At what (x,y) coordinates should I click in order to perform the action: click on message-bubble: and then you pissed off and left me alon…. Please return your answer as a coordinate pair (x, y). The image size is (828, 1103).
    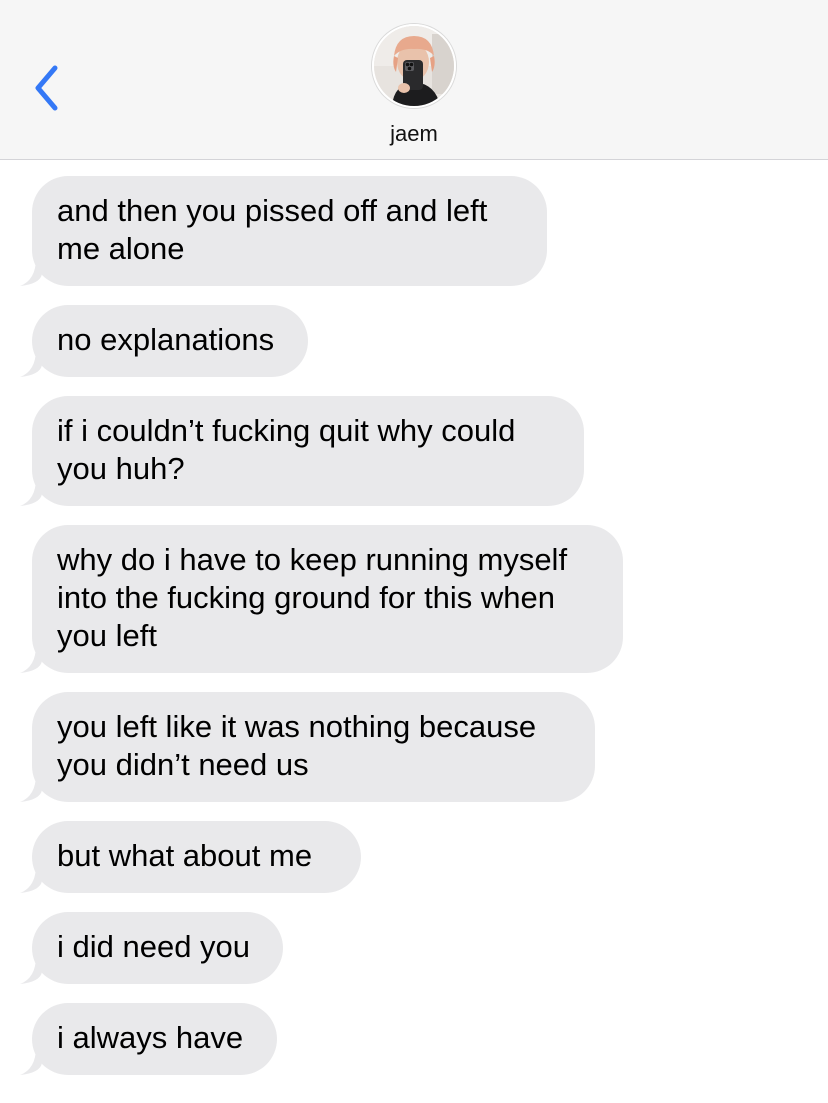
    Looking at the image, I should click on (283, 231).